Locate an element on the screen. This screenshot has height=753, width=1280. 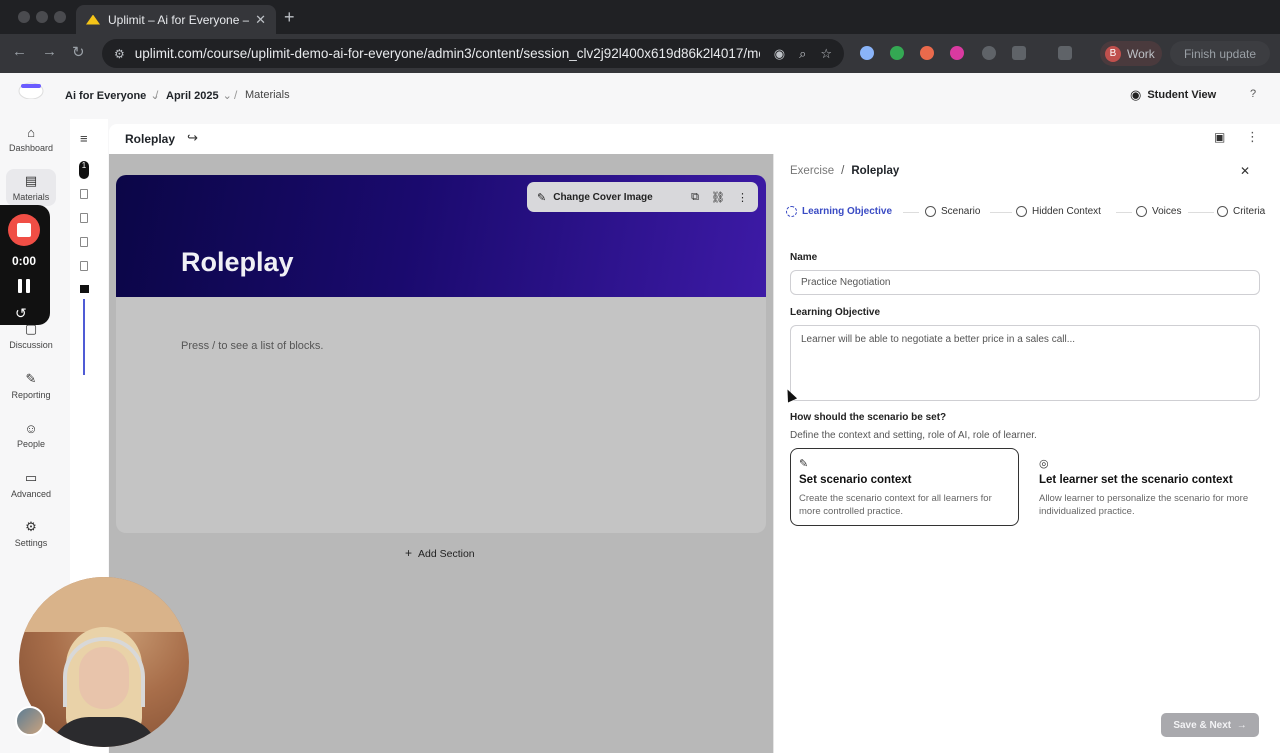
book-open-icon is located at coordinates (84, 289).